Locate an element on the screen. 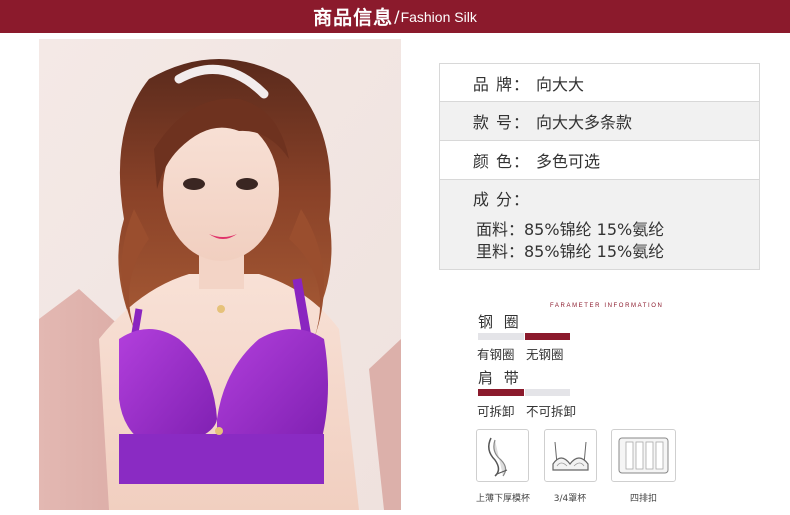 The image size is (790, 515). strap-title: 肩 带 is located at coordinates (500, 378).